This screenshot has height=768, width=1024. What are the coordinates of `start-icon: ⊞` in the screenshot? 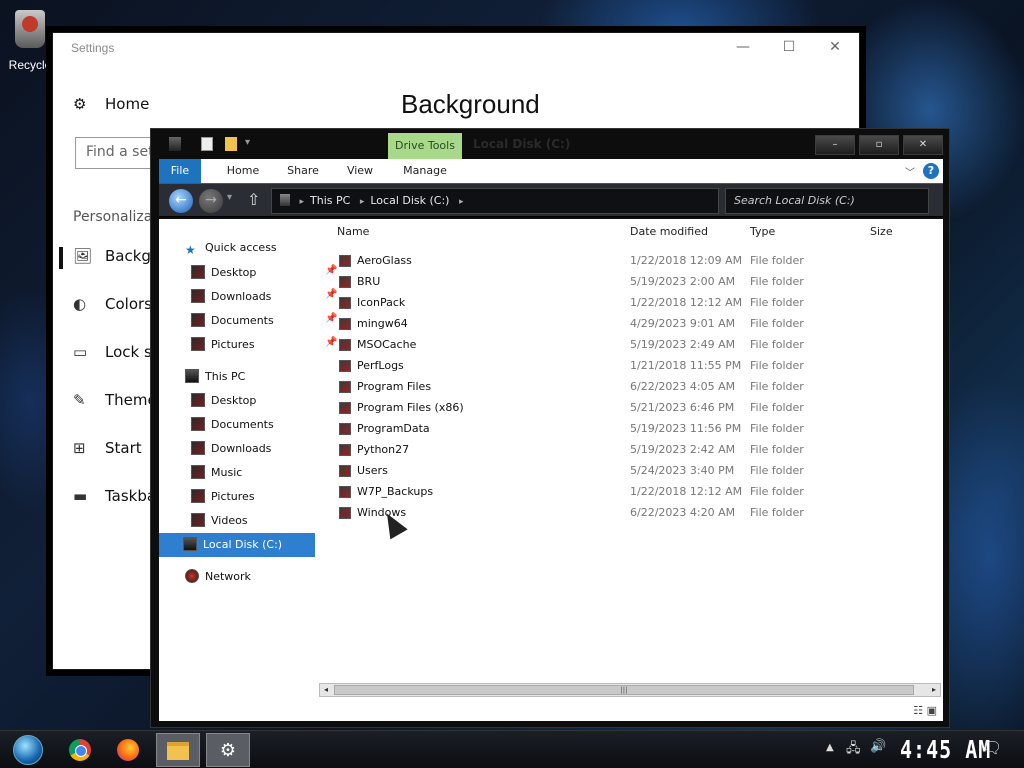 It's located at (79, 448).